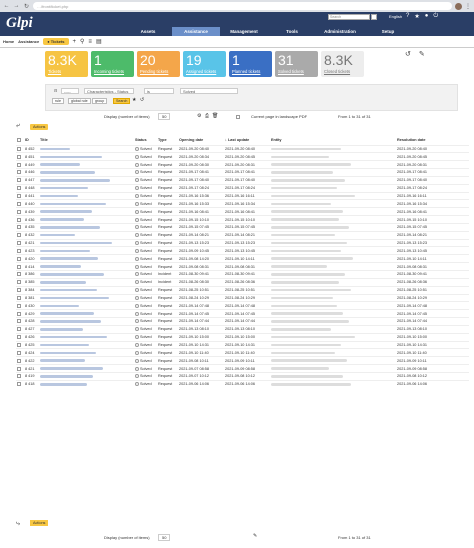 The width and height of the screenshot is (474, 548). What do you see at coordinates (279, 116) in the screenshot?
I see `export-format-select: Current page in landscape PDF` at bounding box center [279, 116].